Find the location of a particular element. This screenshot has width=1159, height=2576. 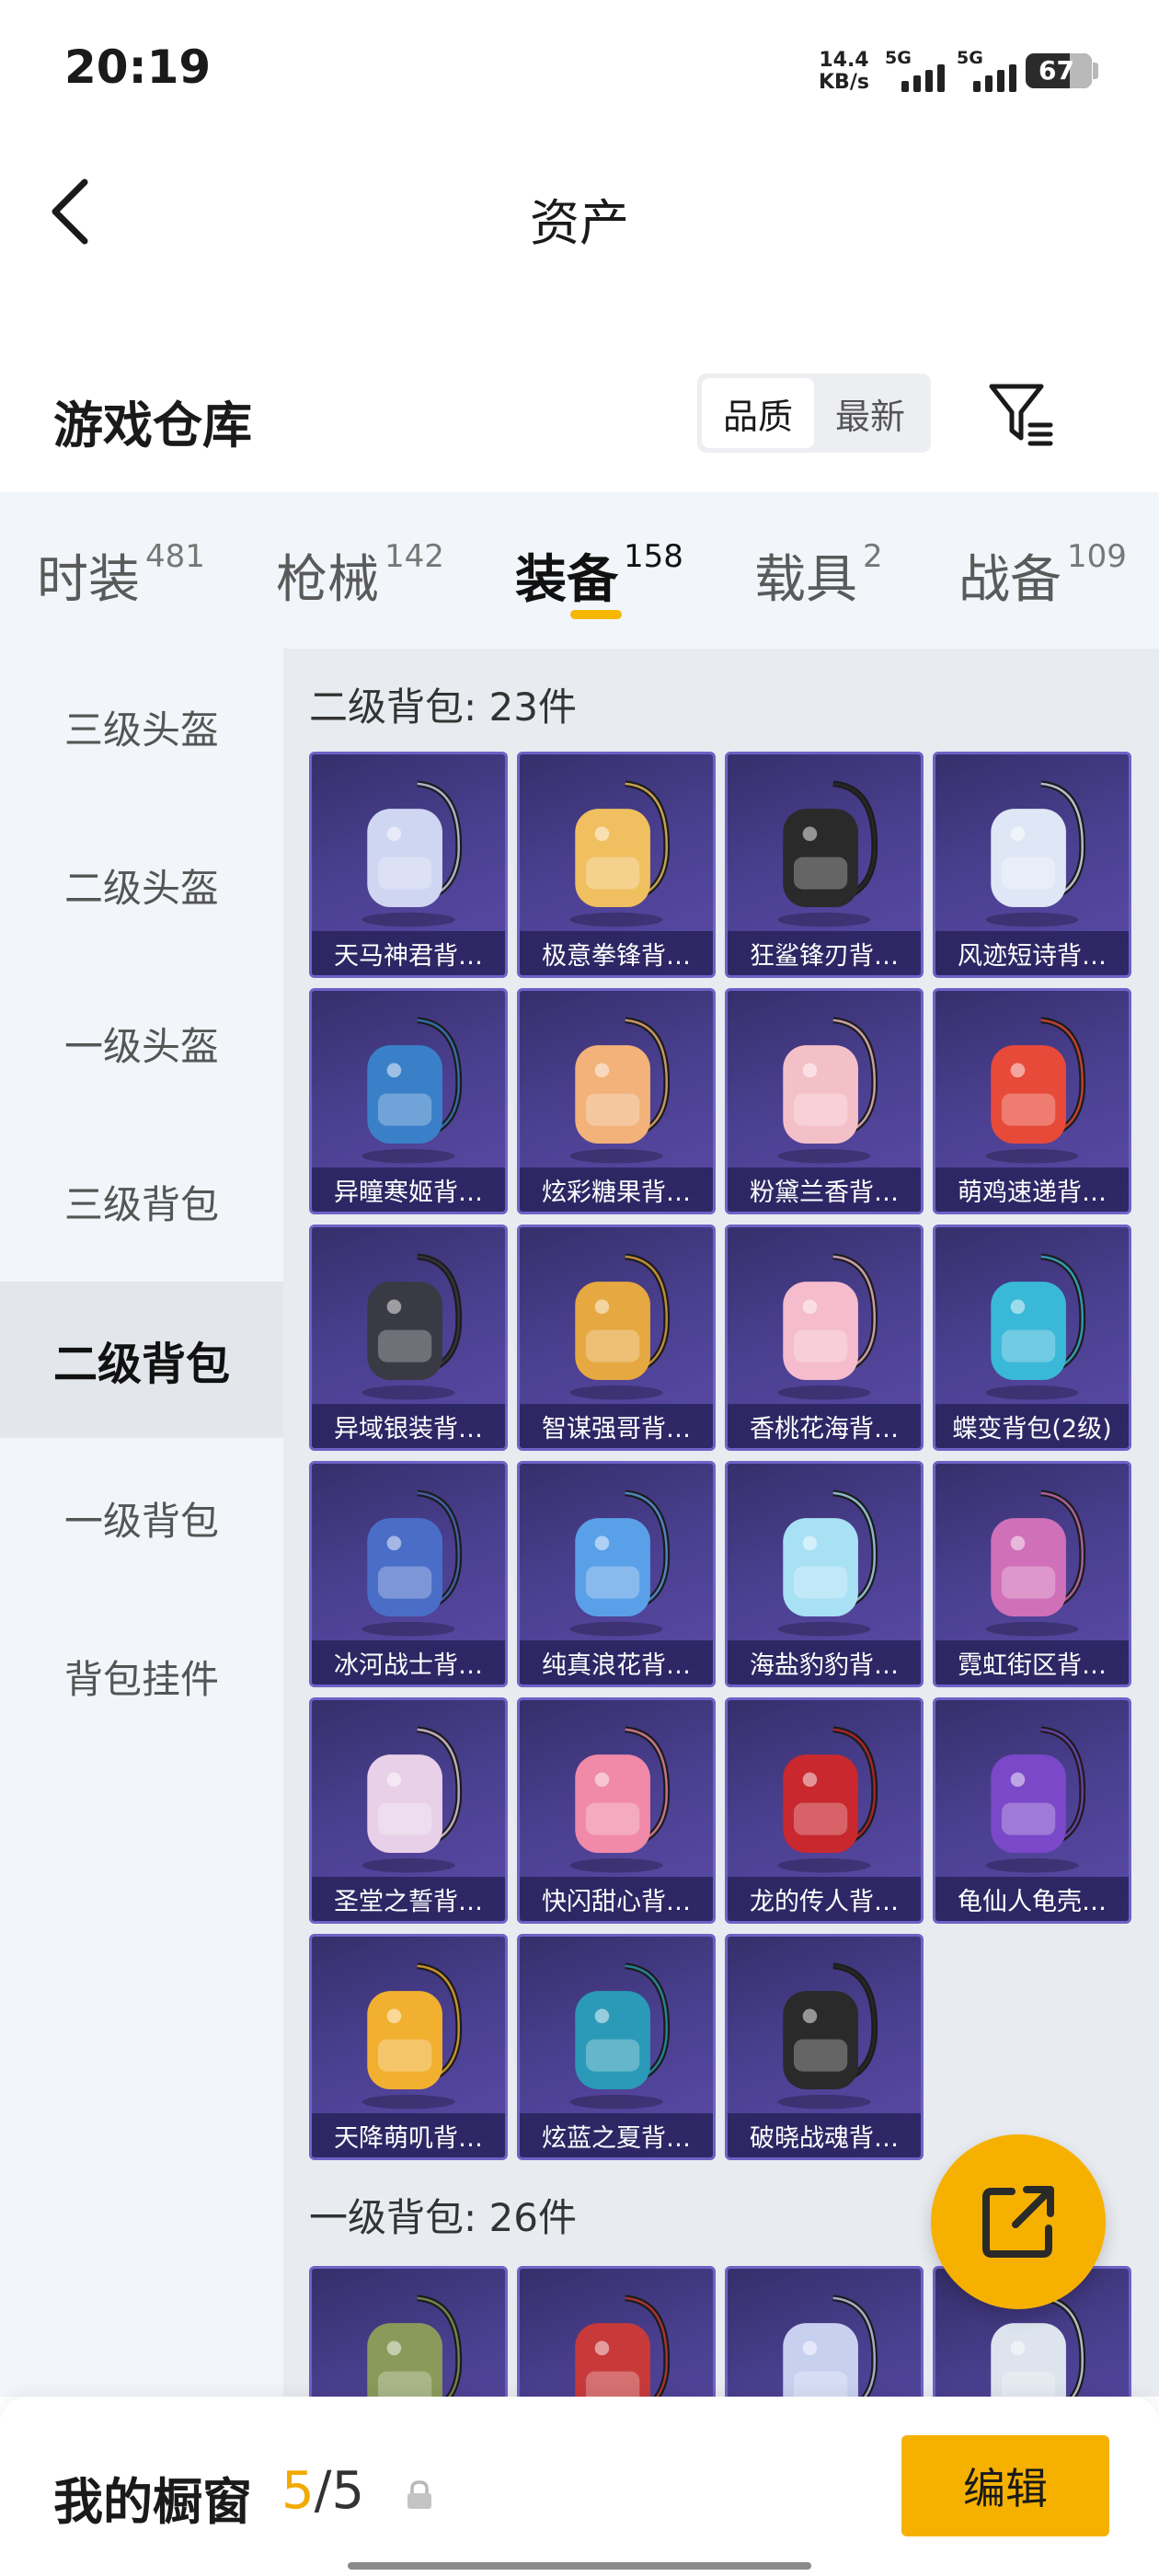

tab-combat-gear: 战备 109 is located at coordinates (1042, 575).